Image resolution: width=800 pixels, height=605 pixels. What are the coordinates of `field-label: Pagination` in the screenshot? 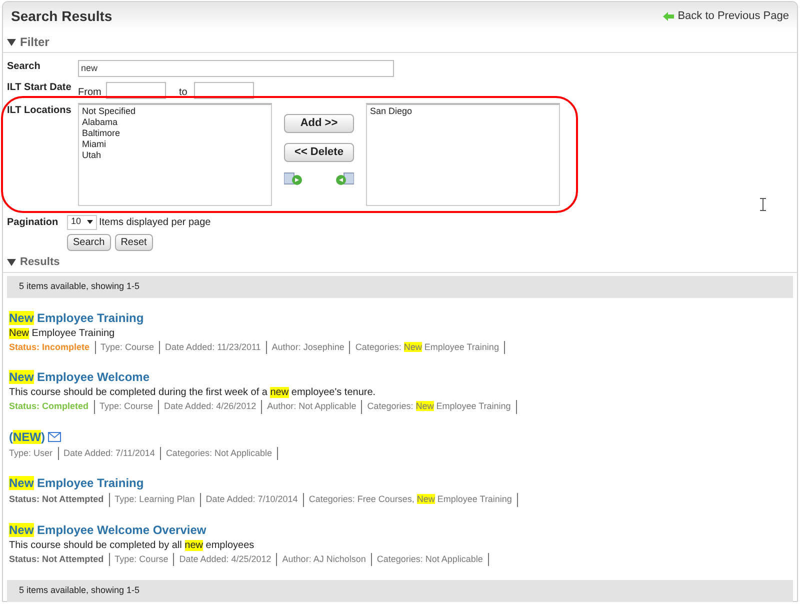 It's located at (33, 223).